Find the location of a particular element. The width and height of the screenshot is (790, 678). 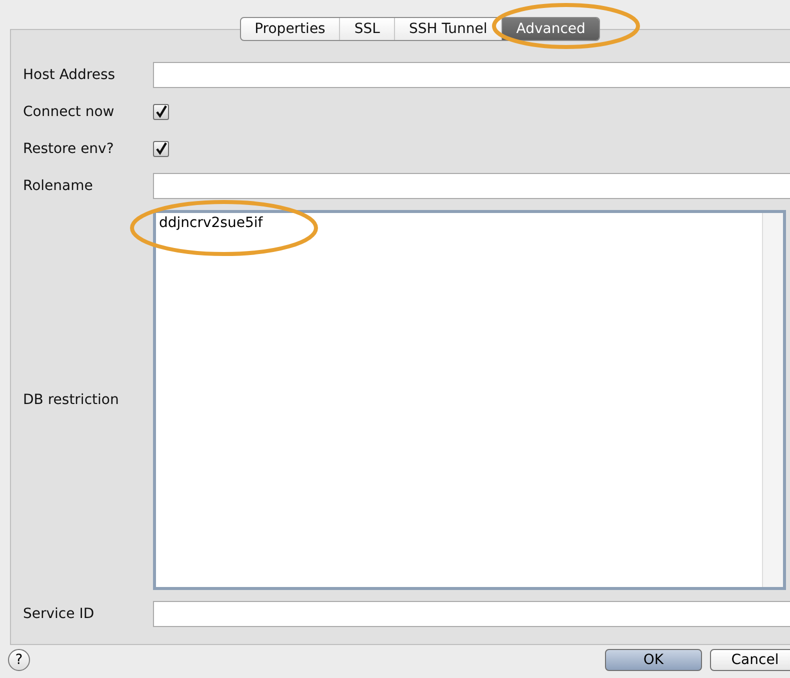

tab: Properties is located at coordinates (290, 29).